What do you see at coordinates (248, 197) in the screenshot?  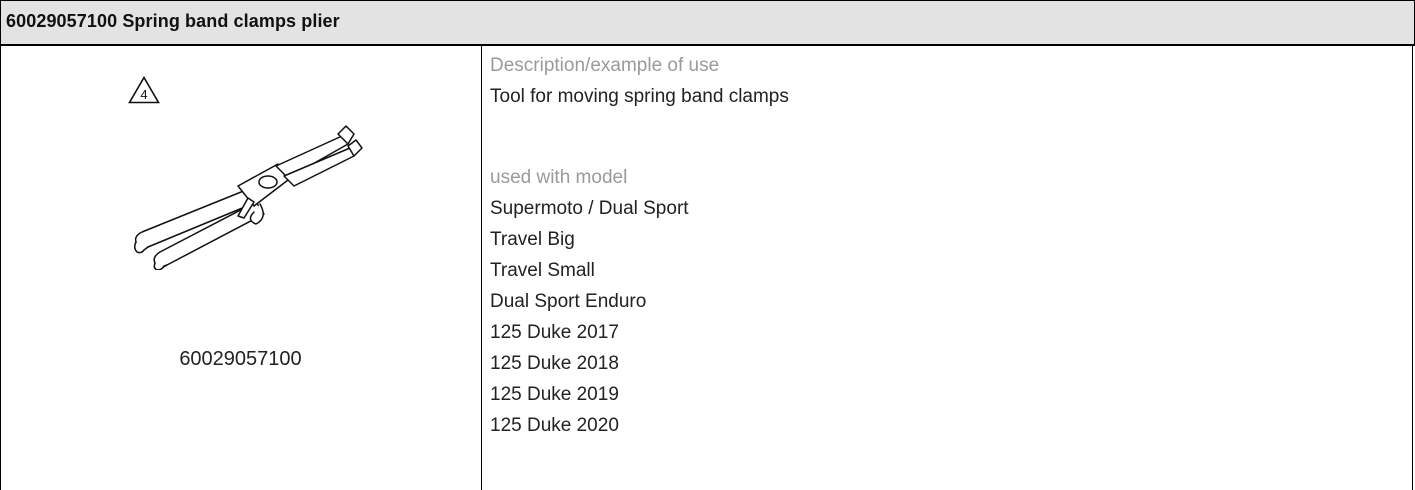 I see `plier-illustration-icon` at bounding box center [248, 197].